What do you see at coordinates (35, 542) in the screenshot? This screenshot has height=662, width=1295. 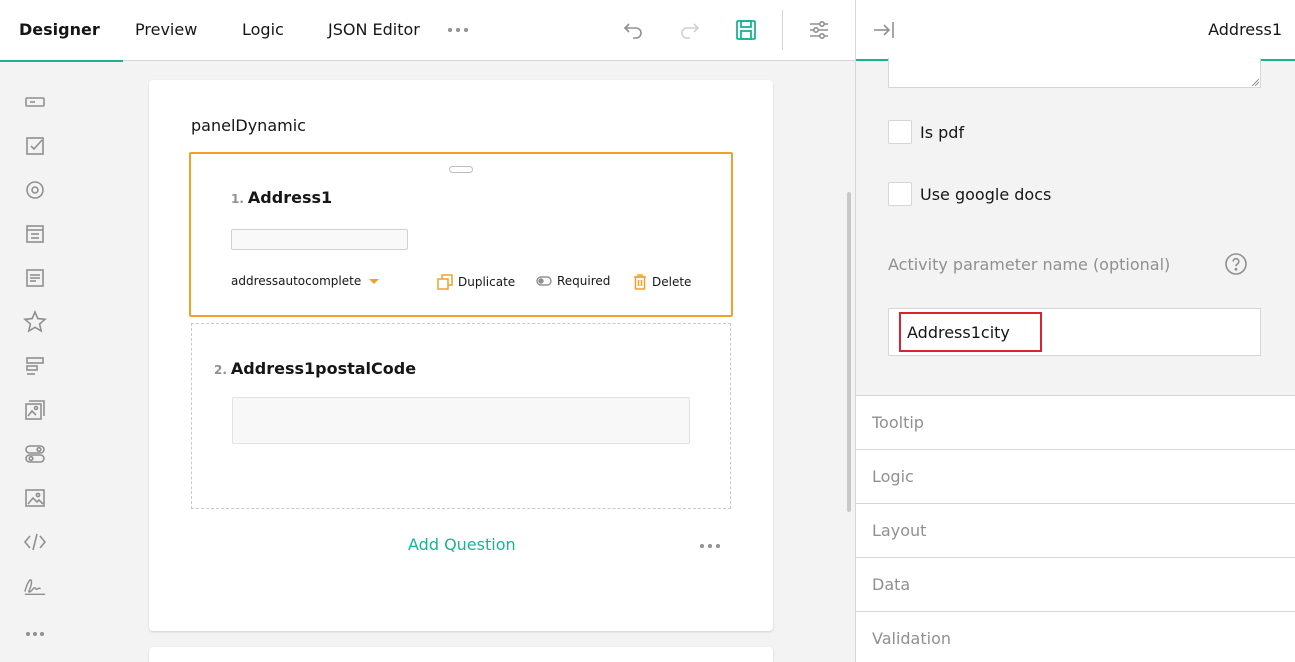 I see `html-icon` at bounding box center [35, 542].